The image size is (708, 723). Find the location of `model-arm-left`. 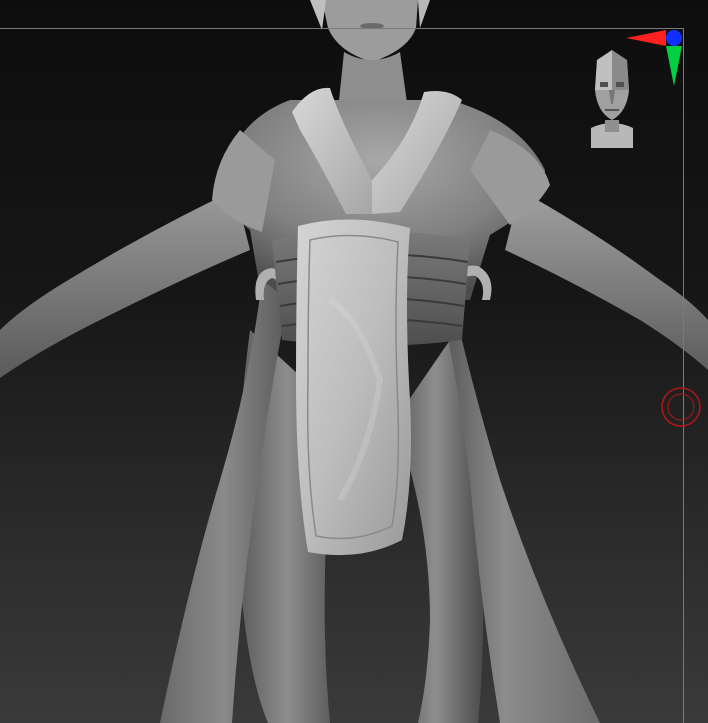

model-arm-left is located at coordinates (125, 284).